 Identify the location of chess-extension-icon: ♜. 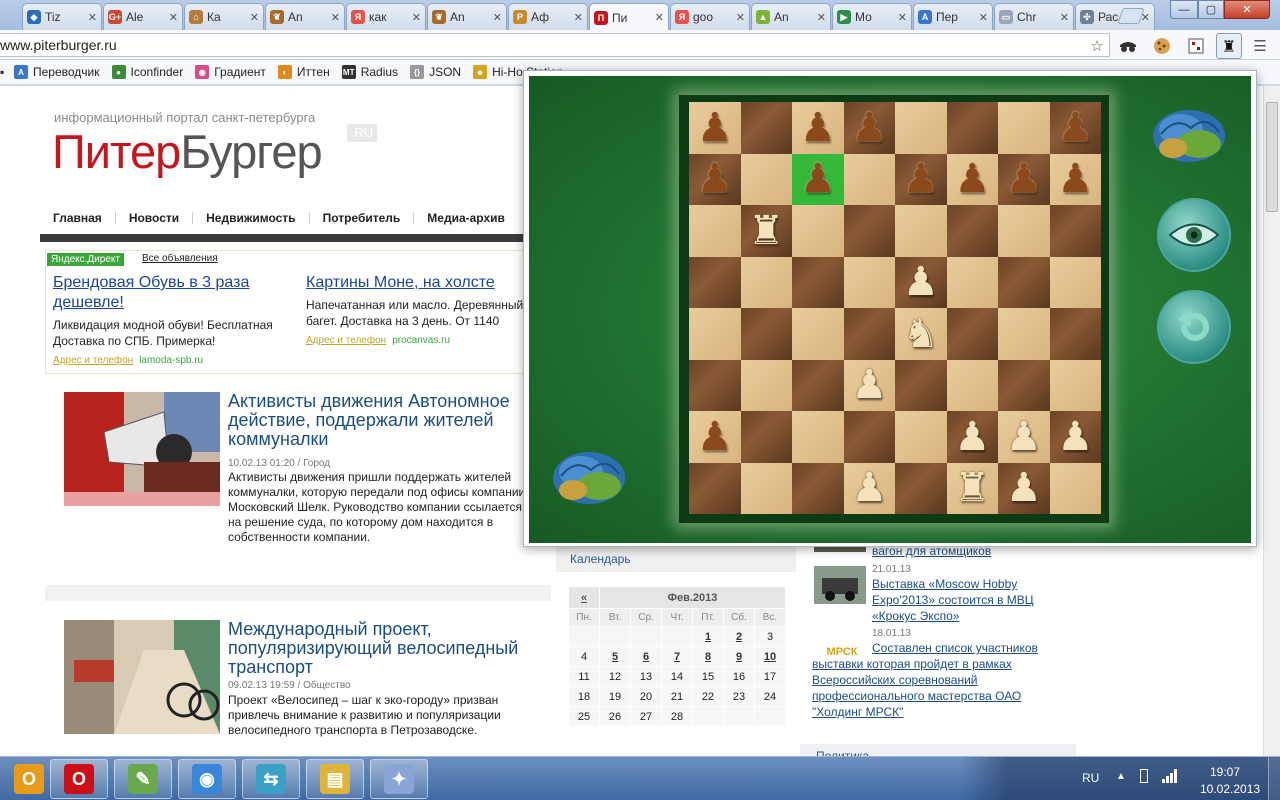
(1229, 46).